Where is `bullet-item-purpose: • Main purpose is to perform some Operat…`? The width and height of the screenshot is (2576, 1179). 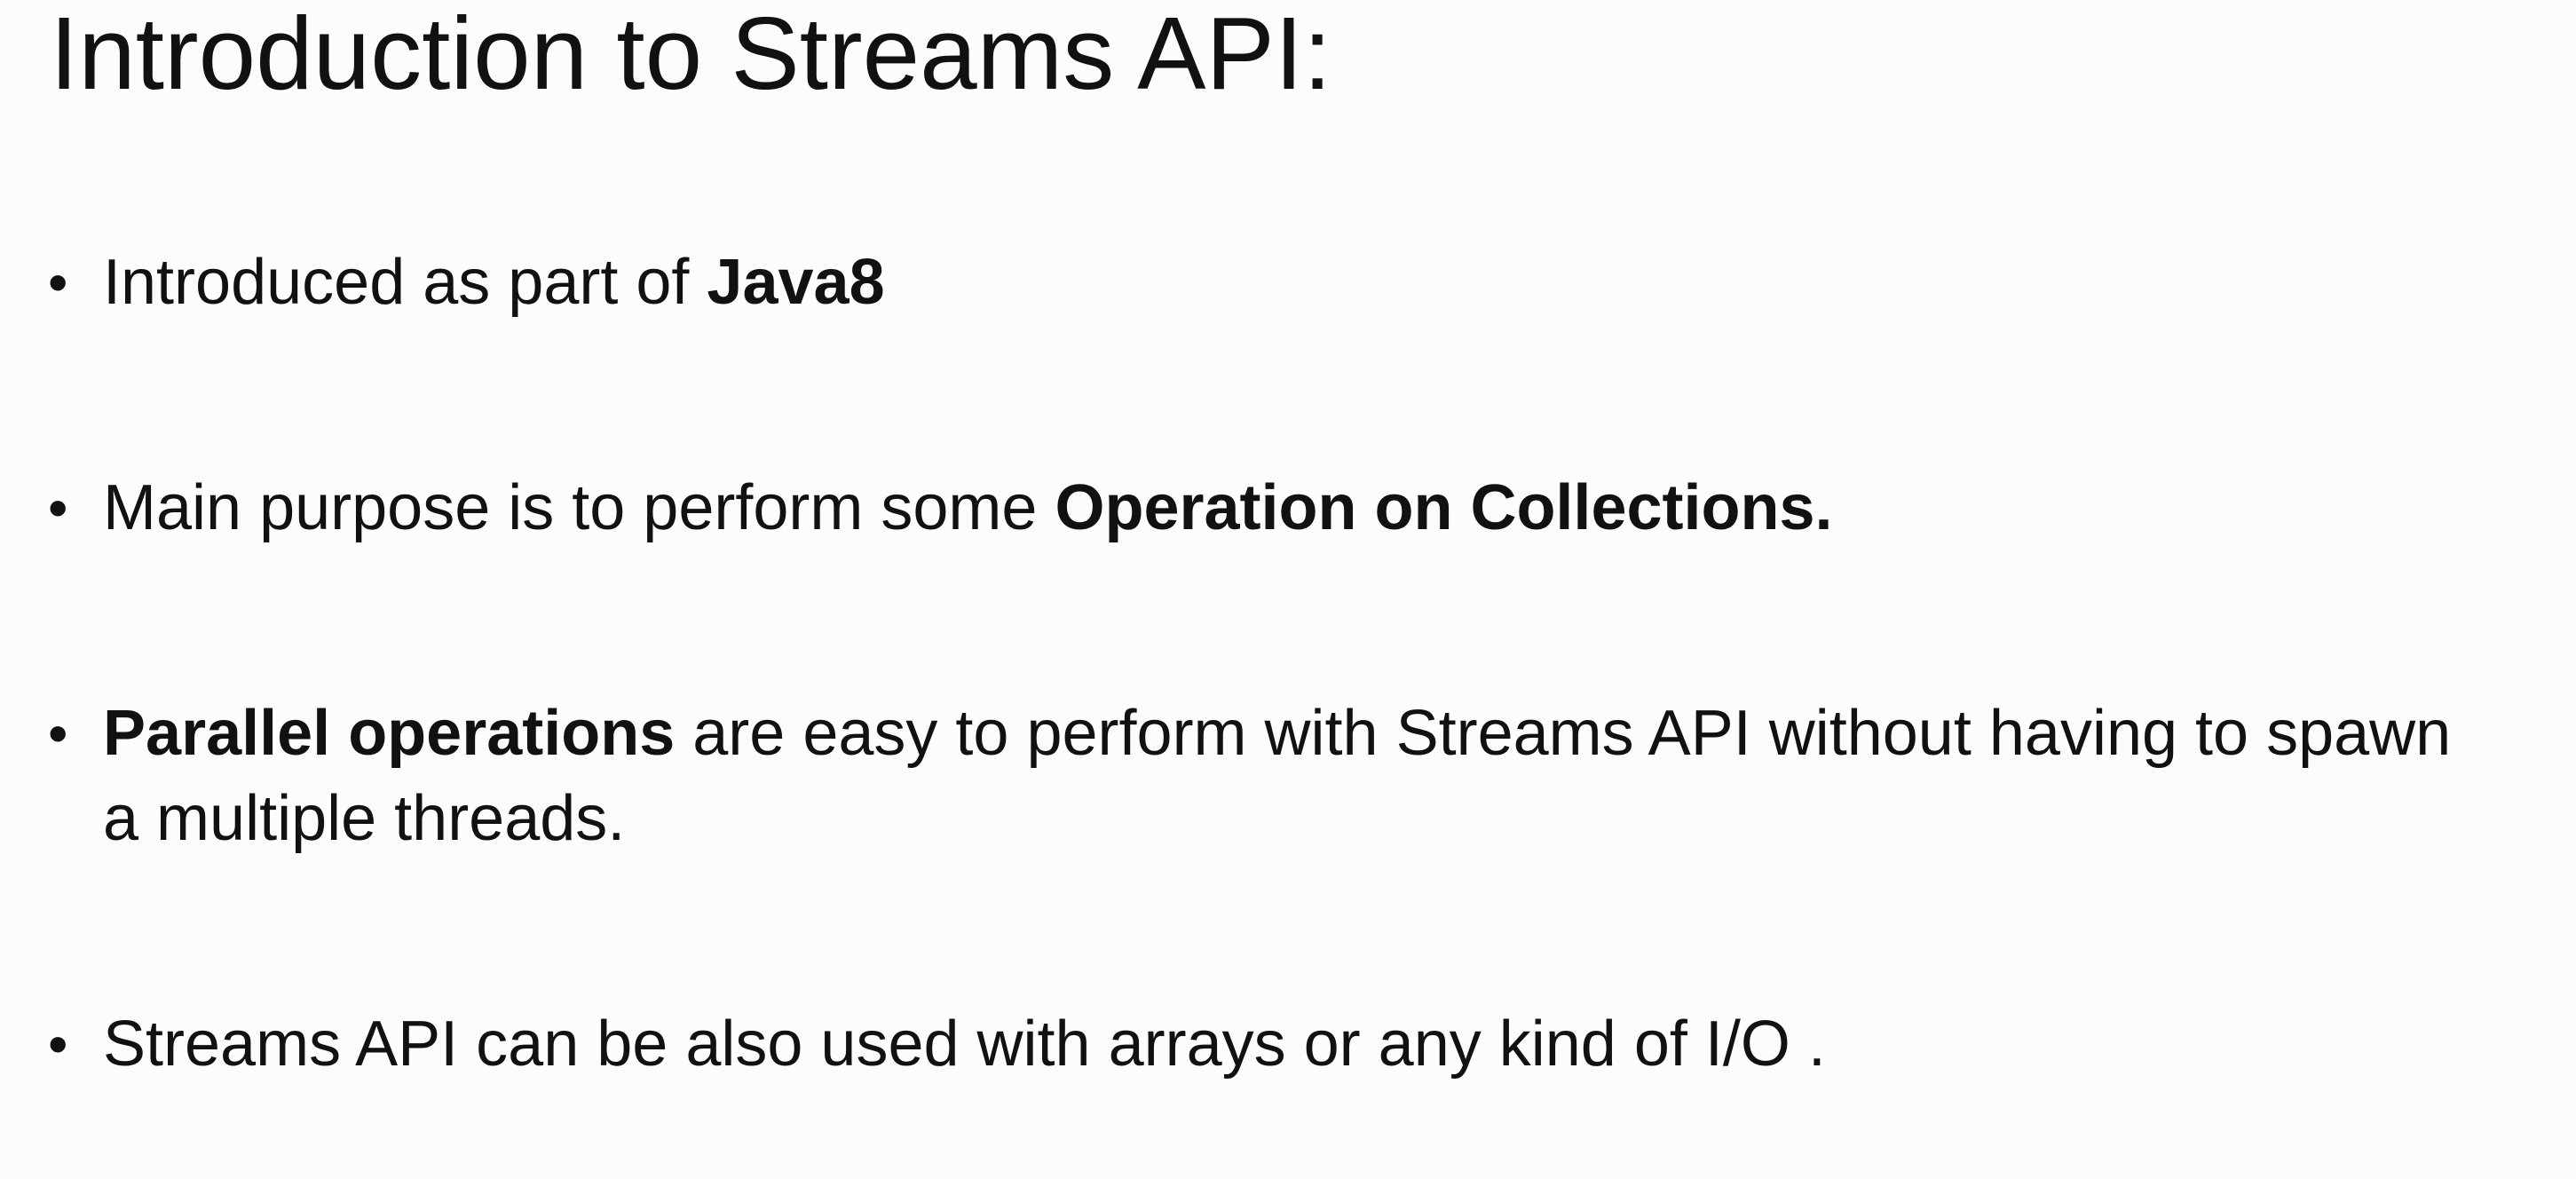 bullet-item-purpose: • Main purpose is to perform some Operat… is located at coordinates (1273, 508).